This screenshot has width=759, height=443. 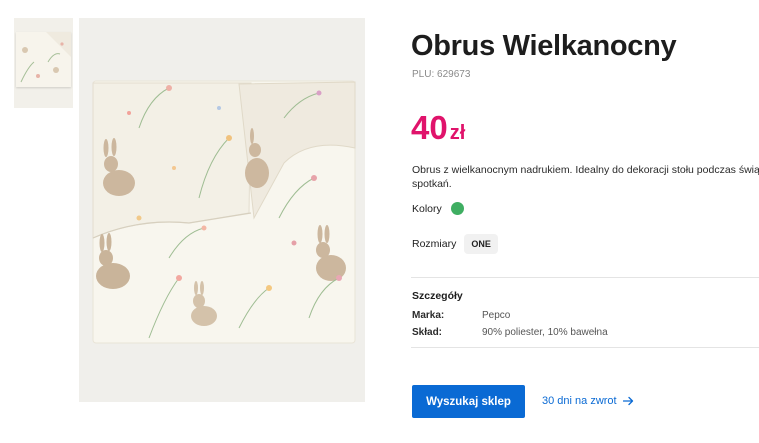 What do you see at coordinates (457, 133) in the screenshot?
I see `price-currency: zł` at bounding box center [457, 133].